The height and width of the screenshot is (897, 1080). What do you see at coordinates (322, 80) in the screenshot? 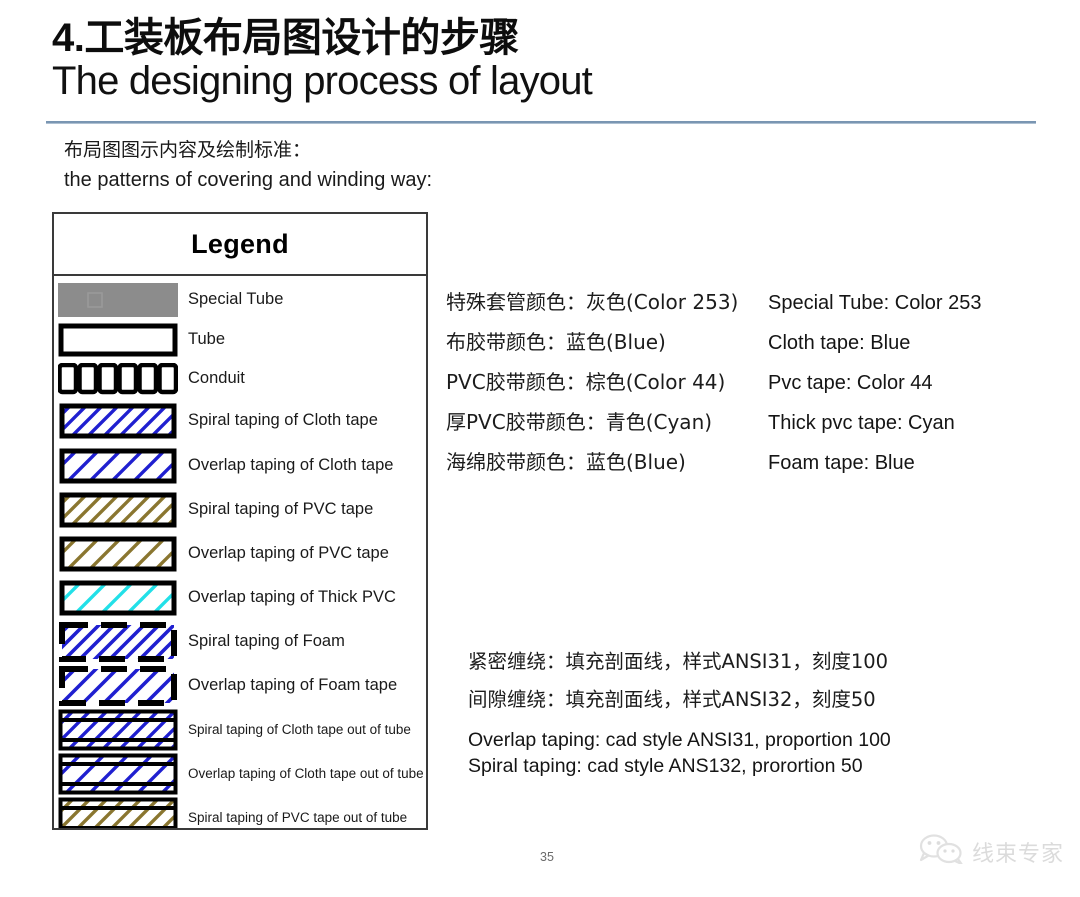
I see `page-title-en: The designing process of layout` at bounding box center [322, 80].